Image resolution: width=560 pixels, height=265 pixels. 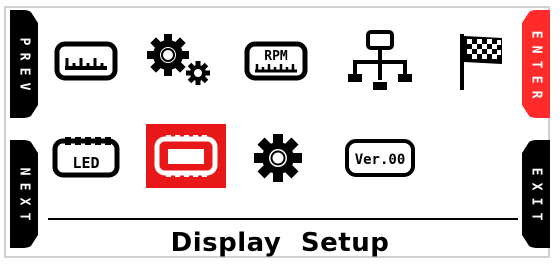 What do you see at coordinates (180, 61) in the screenshot?
I see `gears-icon` at bounding box center [180, 61].